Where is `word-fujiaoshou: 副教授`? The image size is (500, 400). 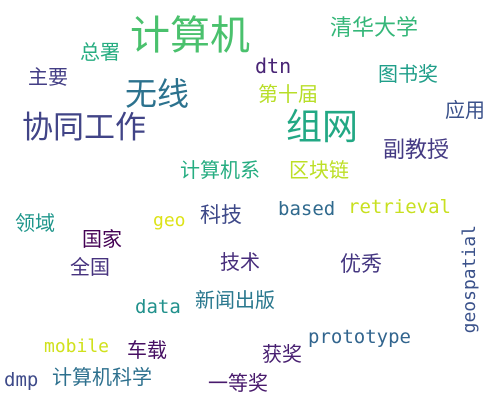 word-fujiaoshou: 副教授 is located at coordinates (416, 150).